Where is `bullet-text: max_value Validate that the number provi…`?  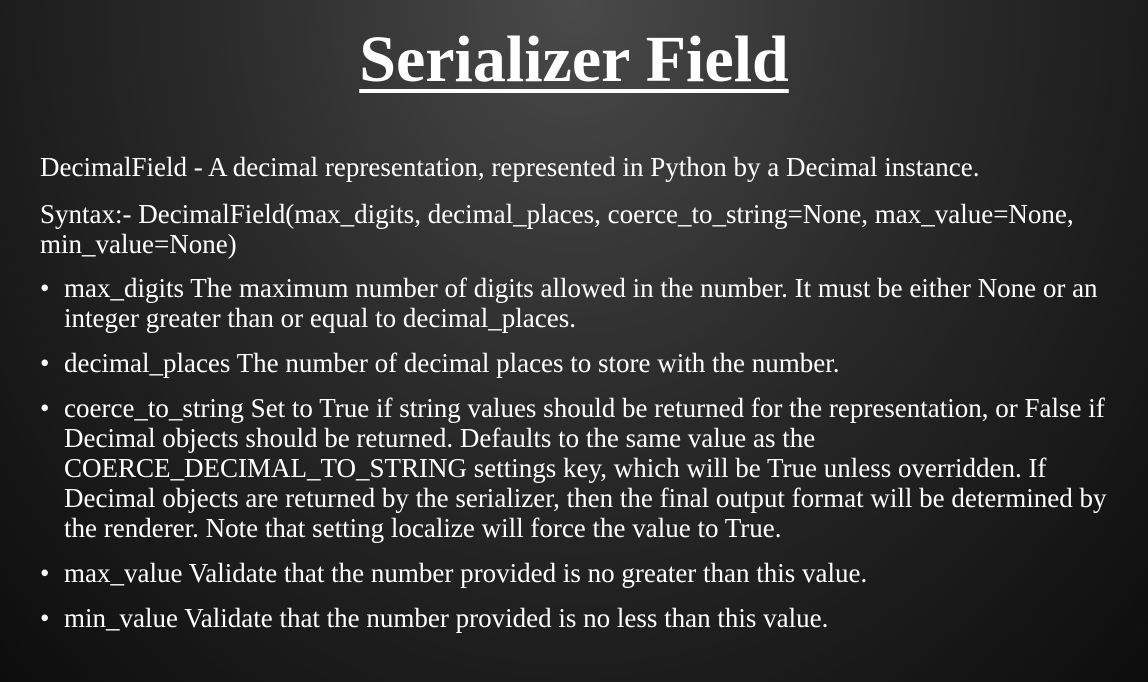
bullet-text: max_value Validate that the number provi… is located at coordinates (466, 573).